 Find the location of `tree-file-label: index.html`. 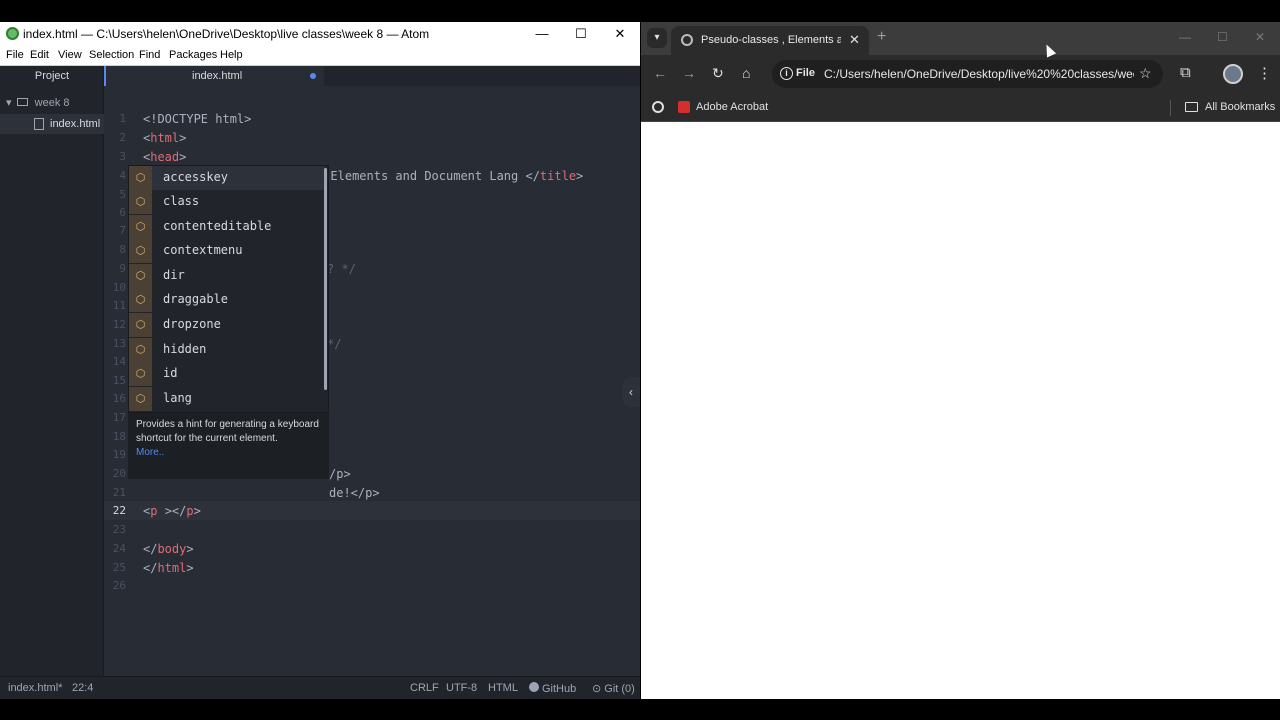

tree-file-label: index.html is located at coordinates (75, 124).